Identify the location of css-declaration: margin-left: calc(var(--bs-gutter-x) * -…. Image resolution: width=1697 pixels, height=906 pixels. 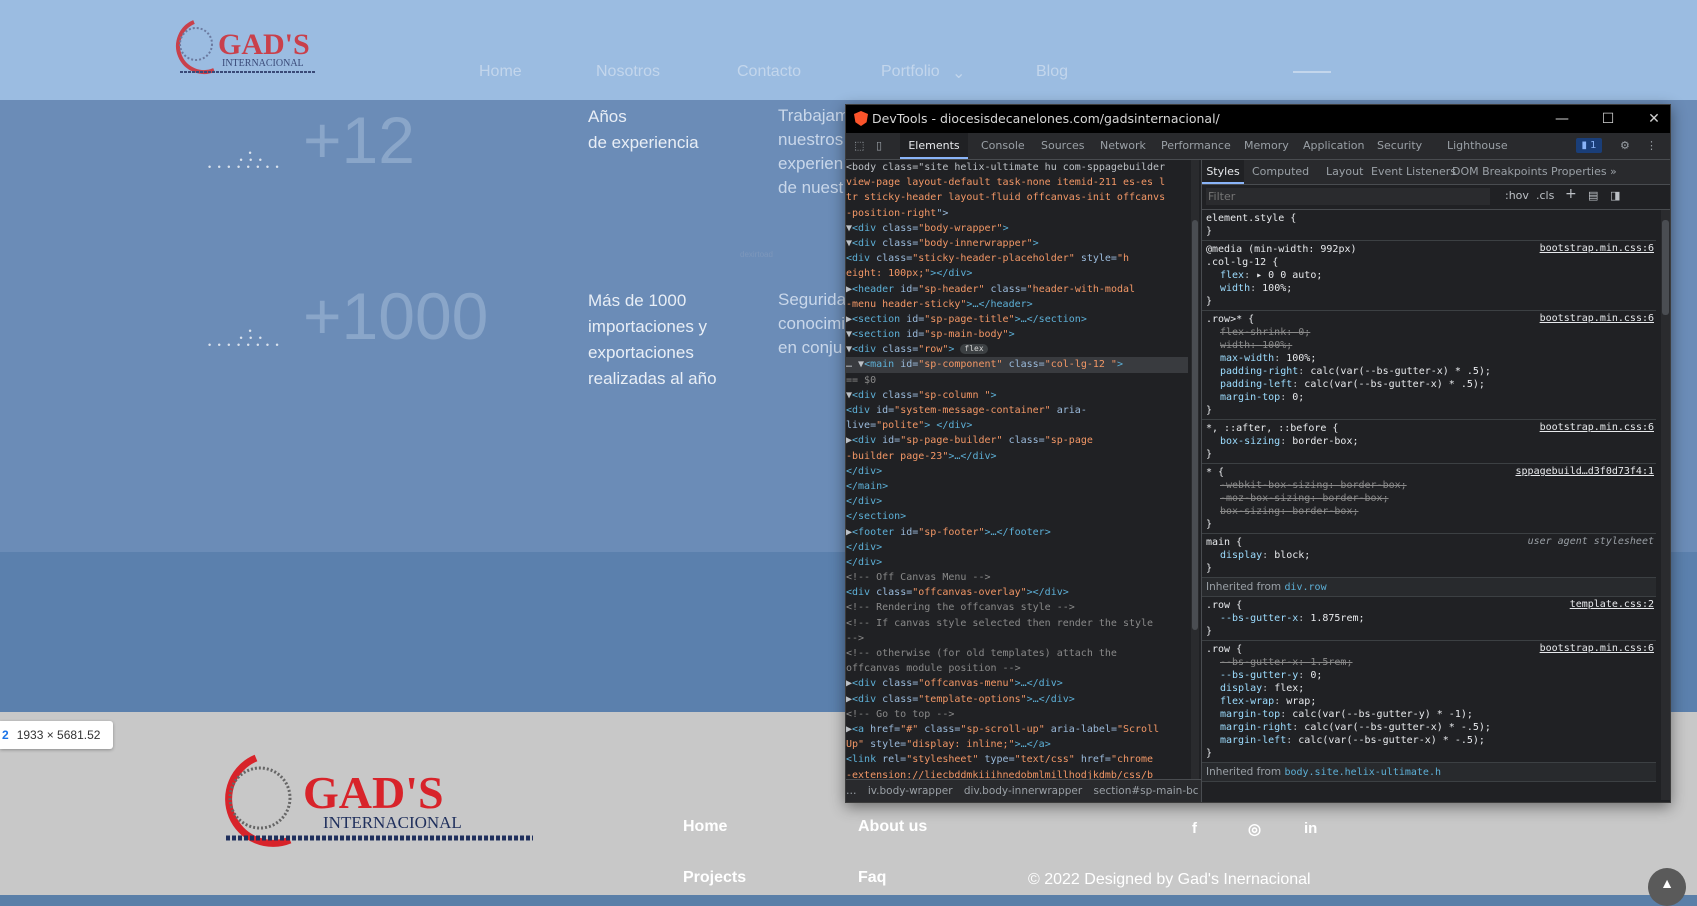
(1431, 740).